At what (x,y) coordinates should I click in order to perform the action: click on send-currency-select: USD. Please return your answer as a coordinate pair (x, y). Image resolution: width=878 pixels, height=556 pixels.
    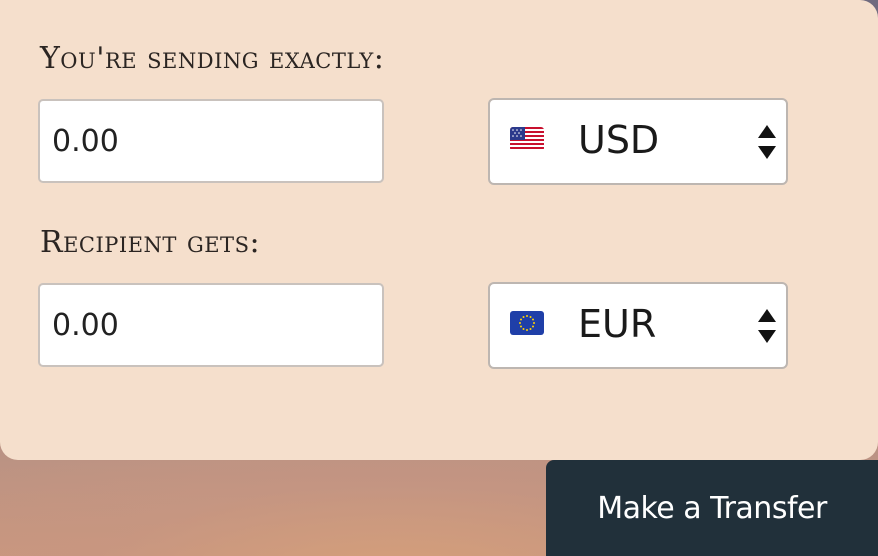
    Looking at the image, I should click on (638, 141).